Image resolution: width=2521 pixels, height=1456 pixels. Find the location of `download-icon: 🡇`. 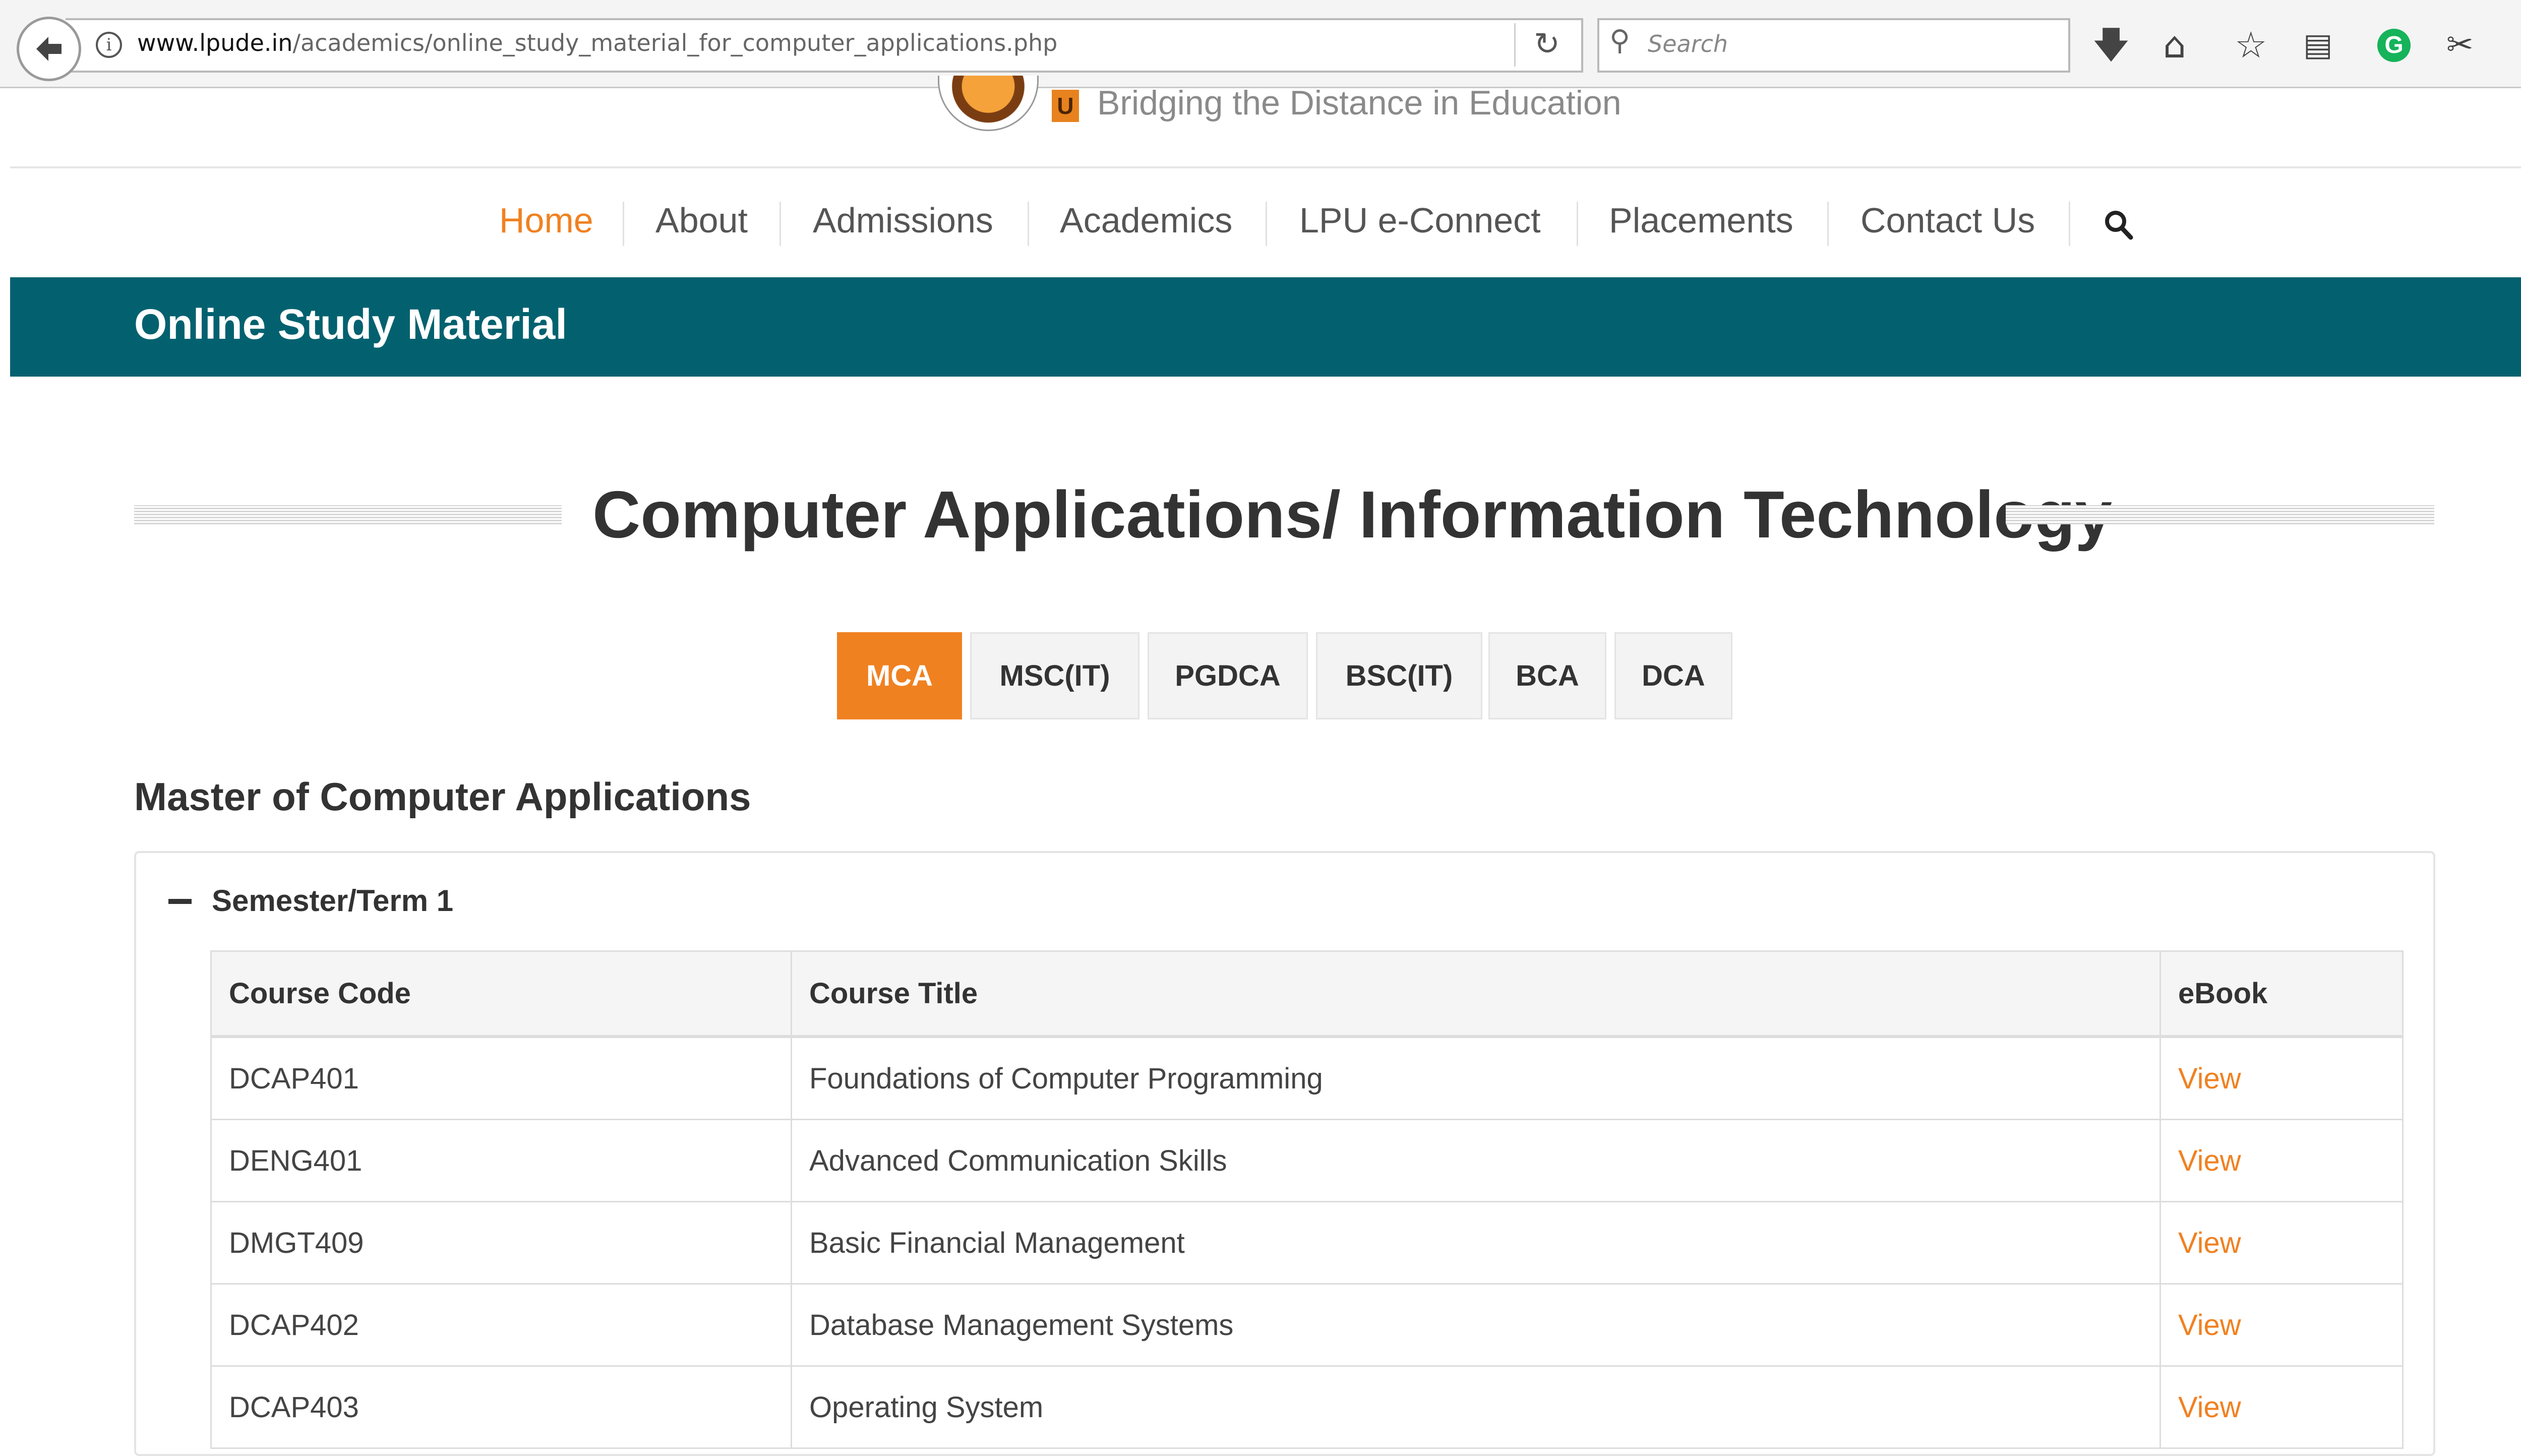

download-icon: 🡇 is located at coordinates (2111, 45).